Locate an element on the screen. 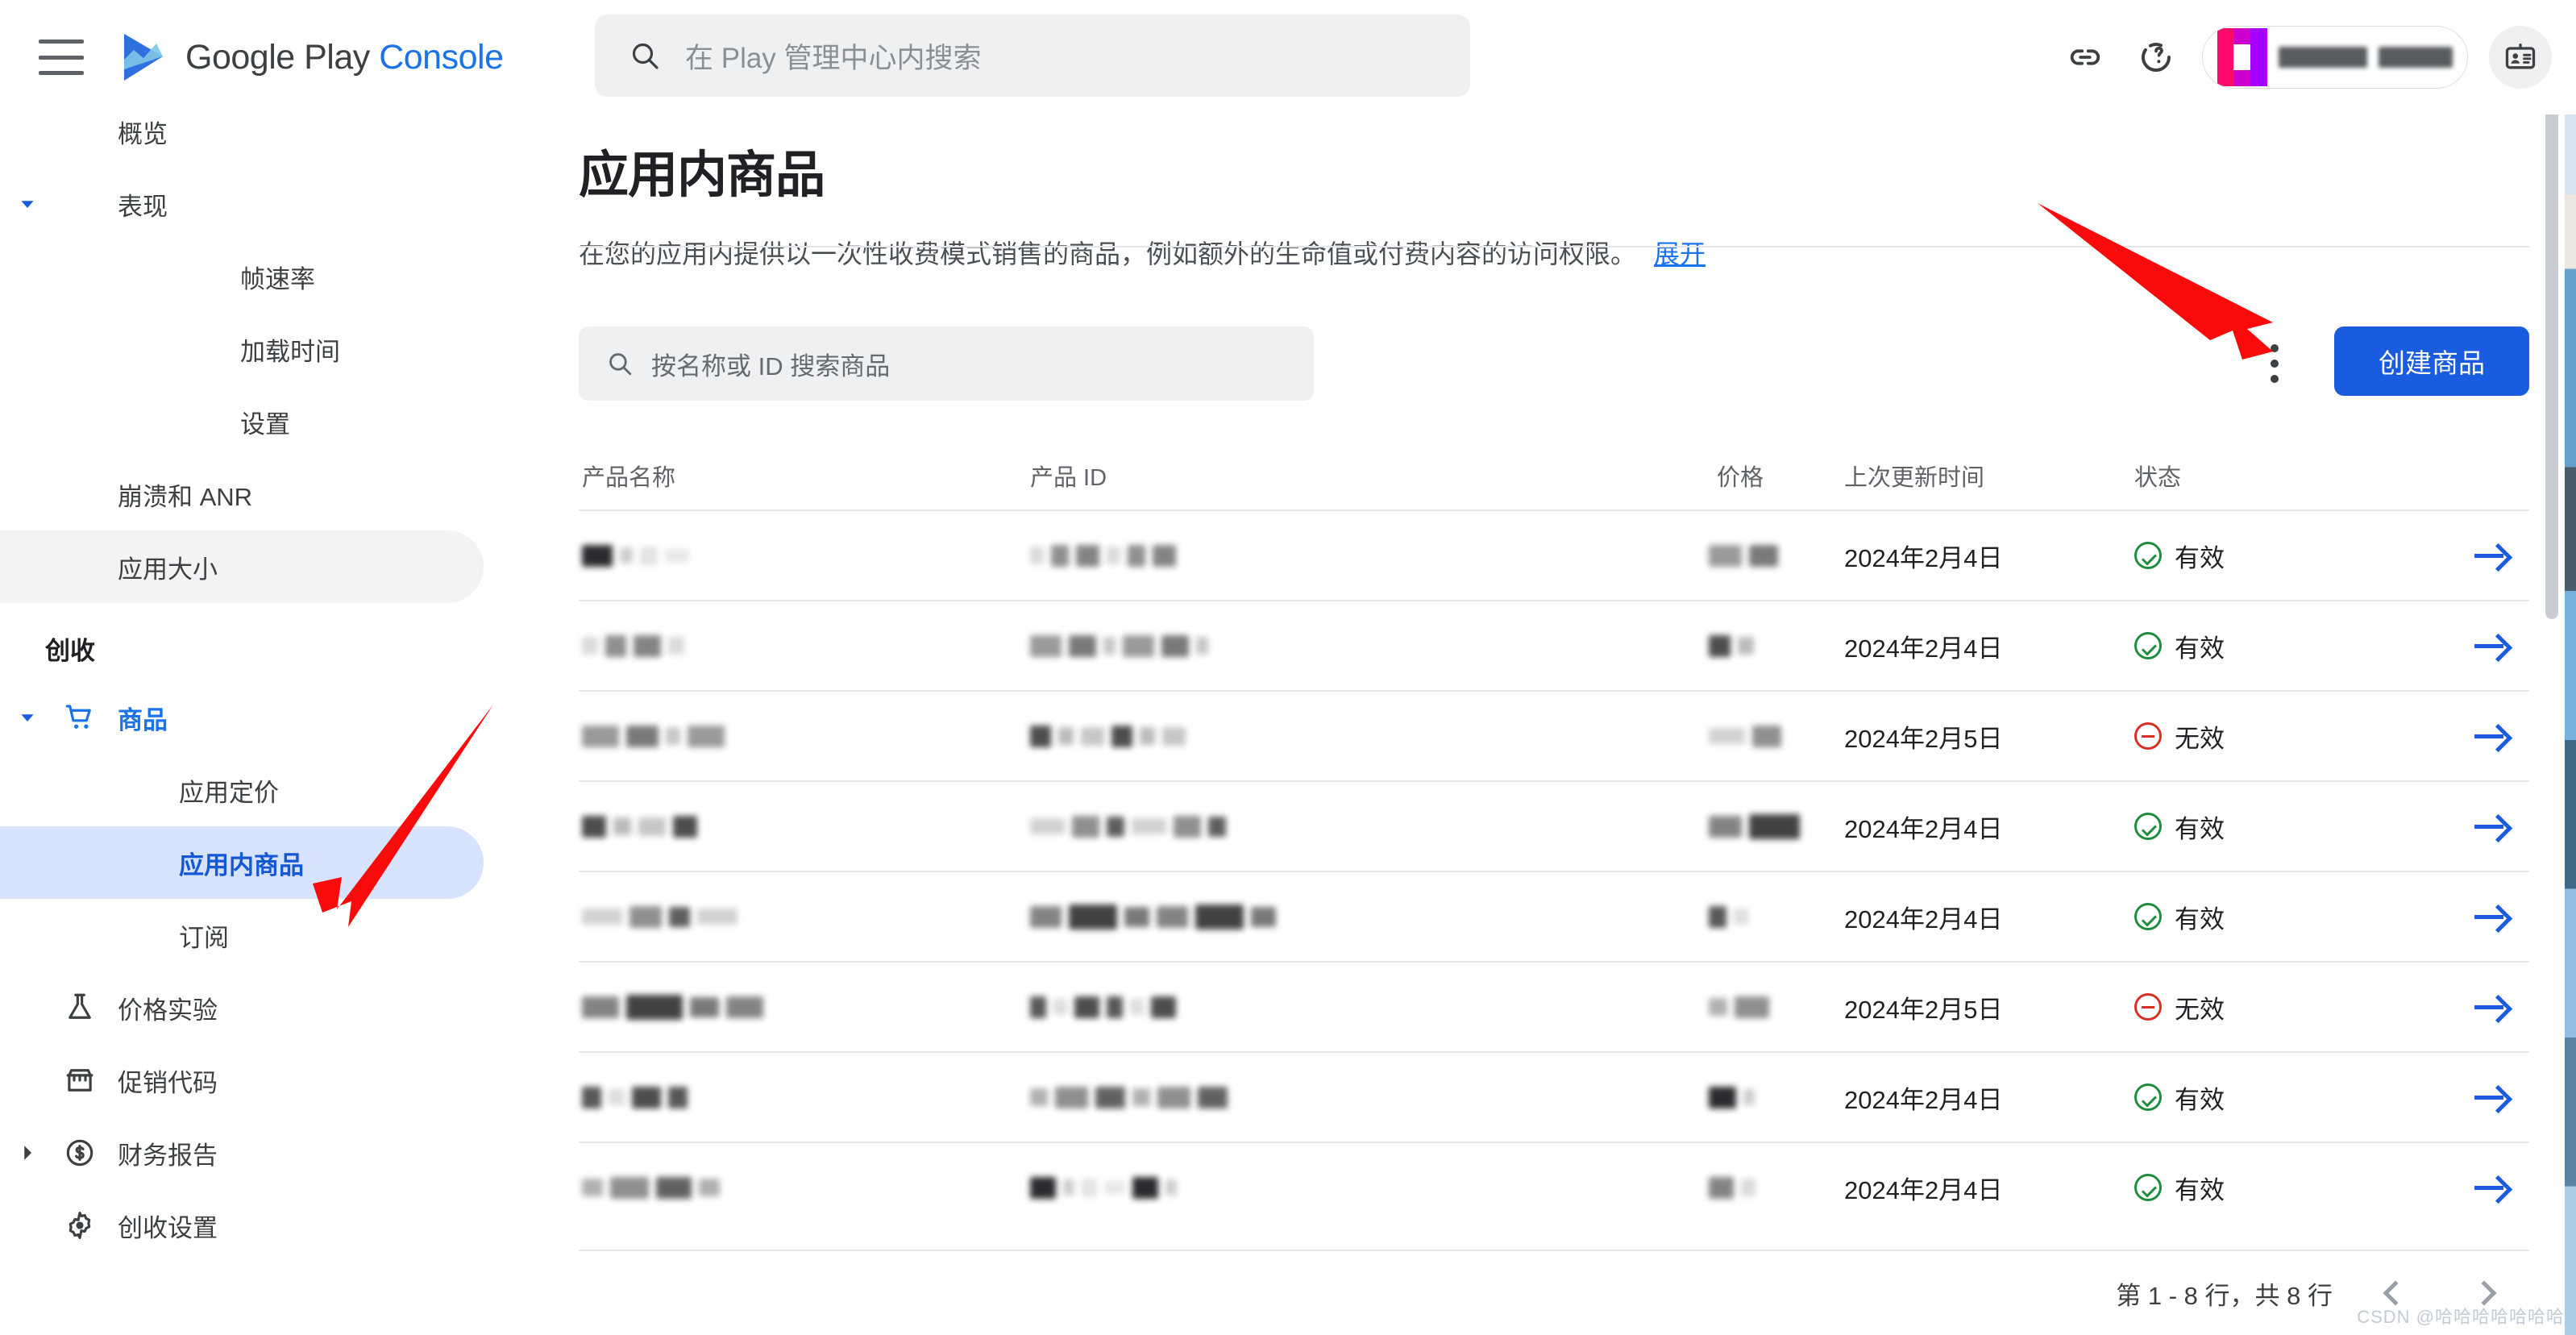  global-search-input: 在 Play 管理中心内搜索 is located at coordinates (1032, 56).